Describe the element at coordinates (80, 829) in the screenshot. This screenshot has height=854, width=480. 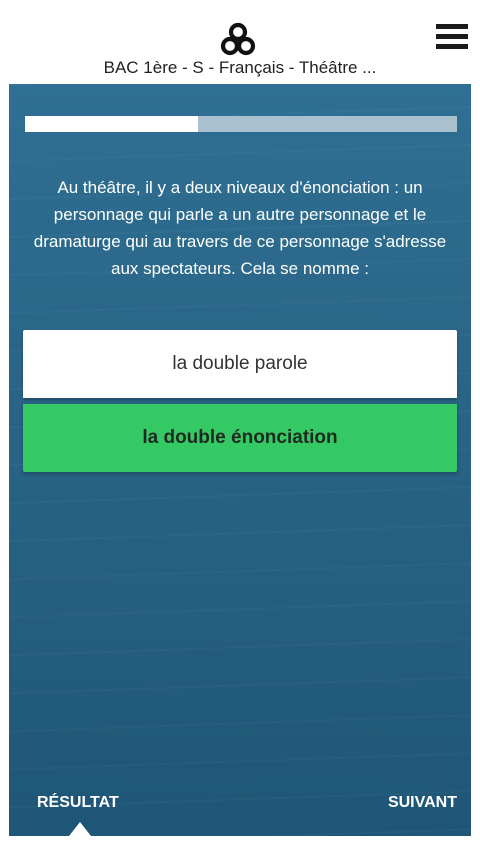
I see `result-caret-icon` at that location.